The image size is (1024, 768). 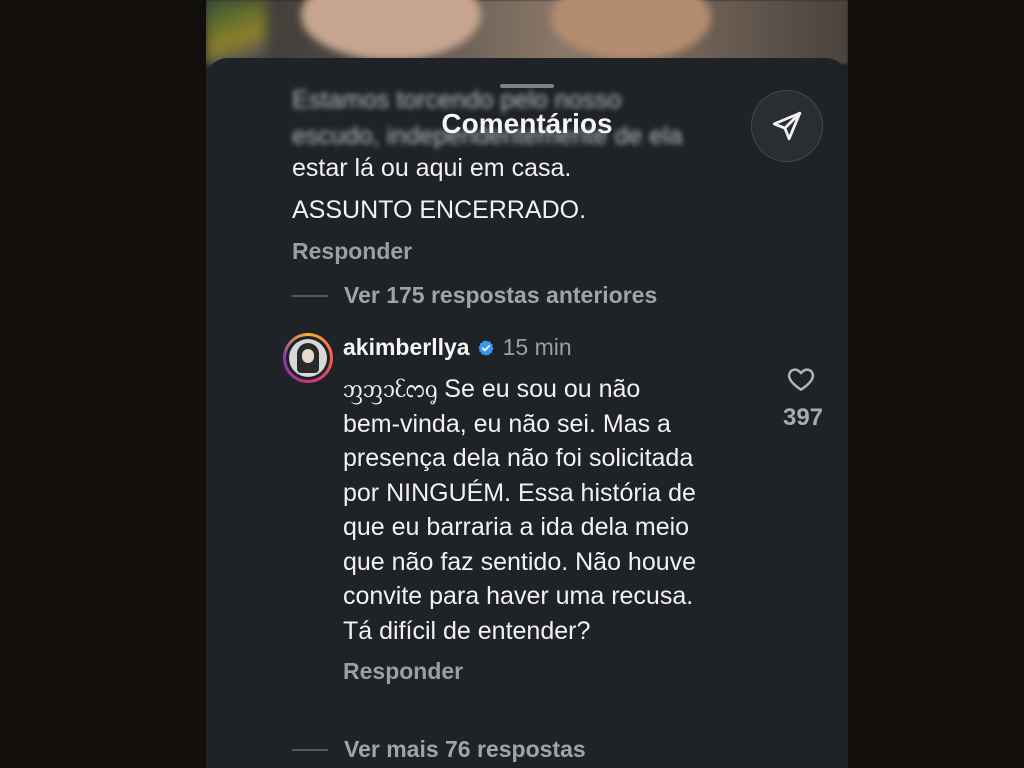 I want to click on send-icon, so click(x=787, y=126).